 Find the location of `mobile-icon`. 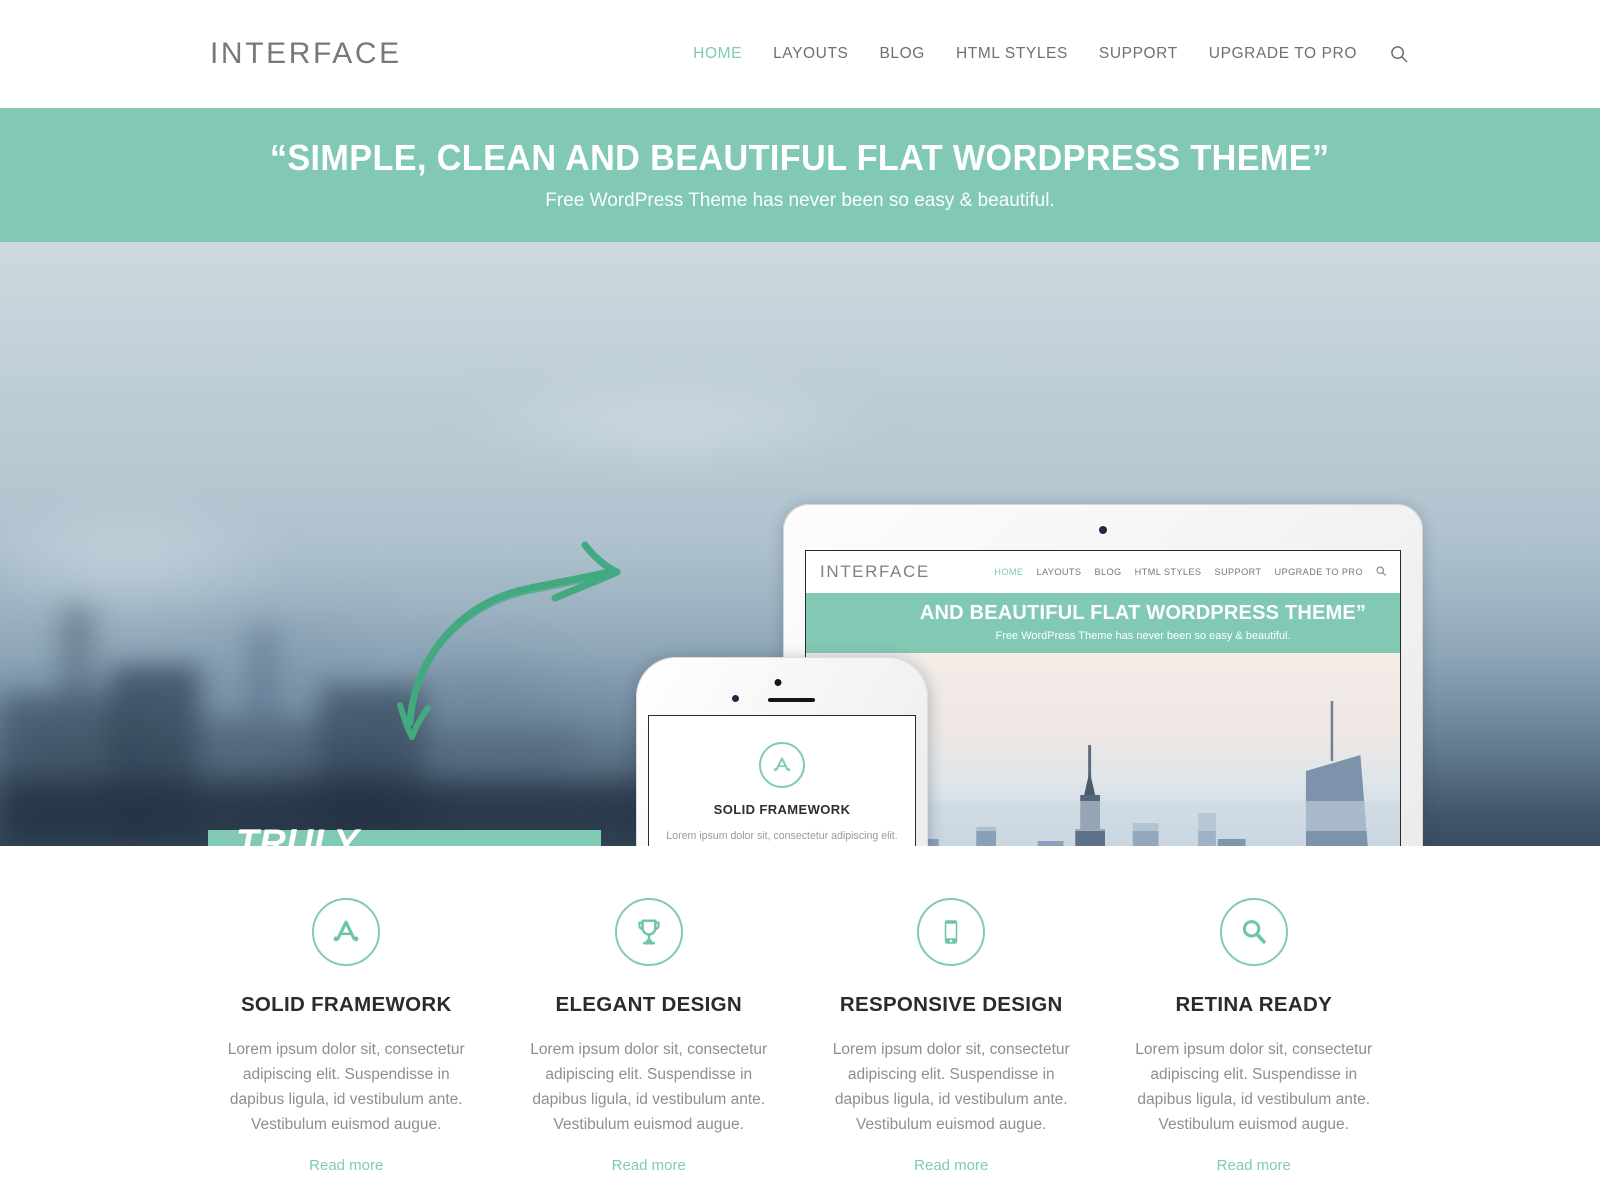

mobile-icon is located at coordinates (951, 932).